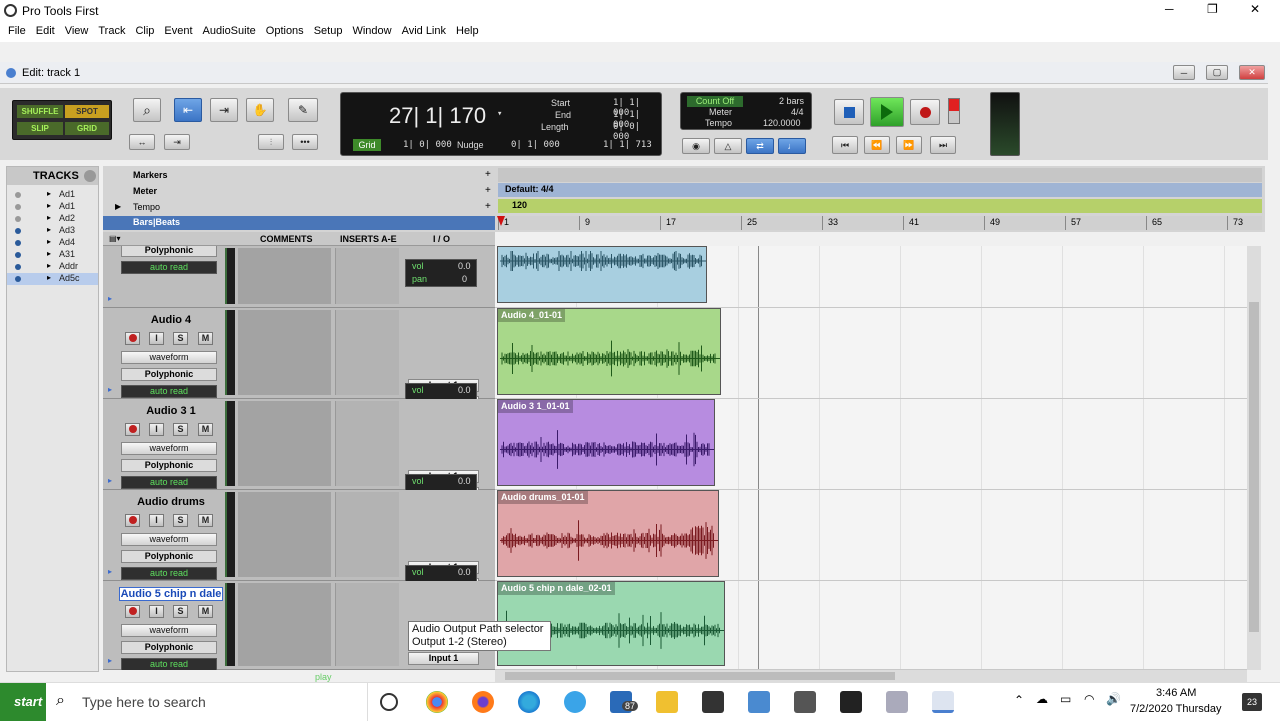  Describe the element at coordinates (52, 231) in the screenshot. I see `track-list-item: ▸ Ad3` at that location.